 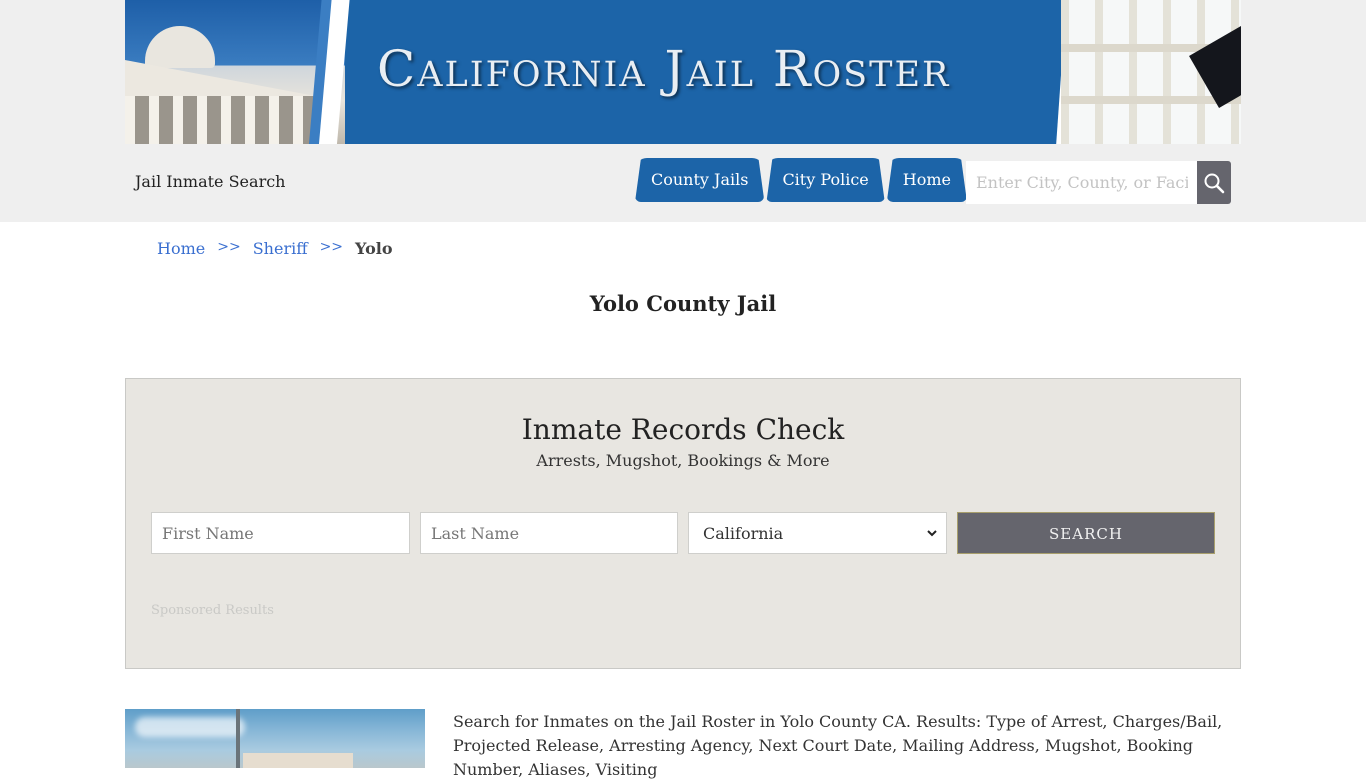 What do you see at coordinates (212, 610) in the screenshot?
I see `sponsored-results-label: Sponsored Results` at bounding box center [212, 610].